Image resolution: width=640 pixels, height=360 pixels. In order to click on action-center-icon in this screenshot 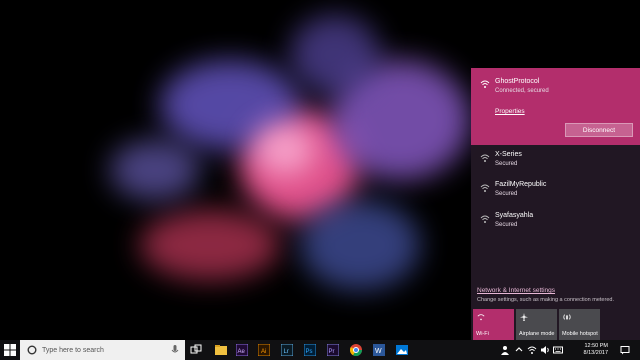, I will do `click(625, 350)`.